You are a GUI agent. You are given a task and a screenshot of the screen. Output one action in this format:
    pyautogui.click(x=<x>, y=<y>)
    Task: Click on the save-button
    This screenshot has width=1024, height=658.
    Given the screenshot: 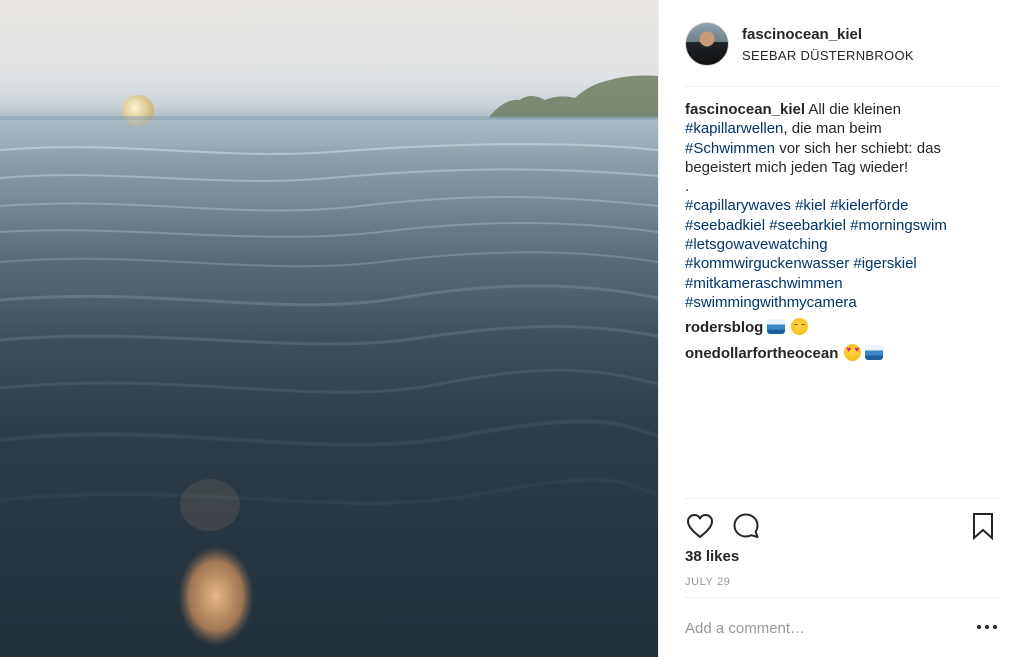 What is the action you would take?
    pyautogui.click(x=983, y=526)
    